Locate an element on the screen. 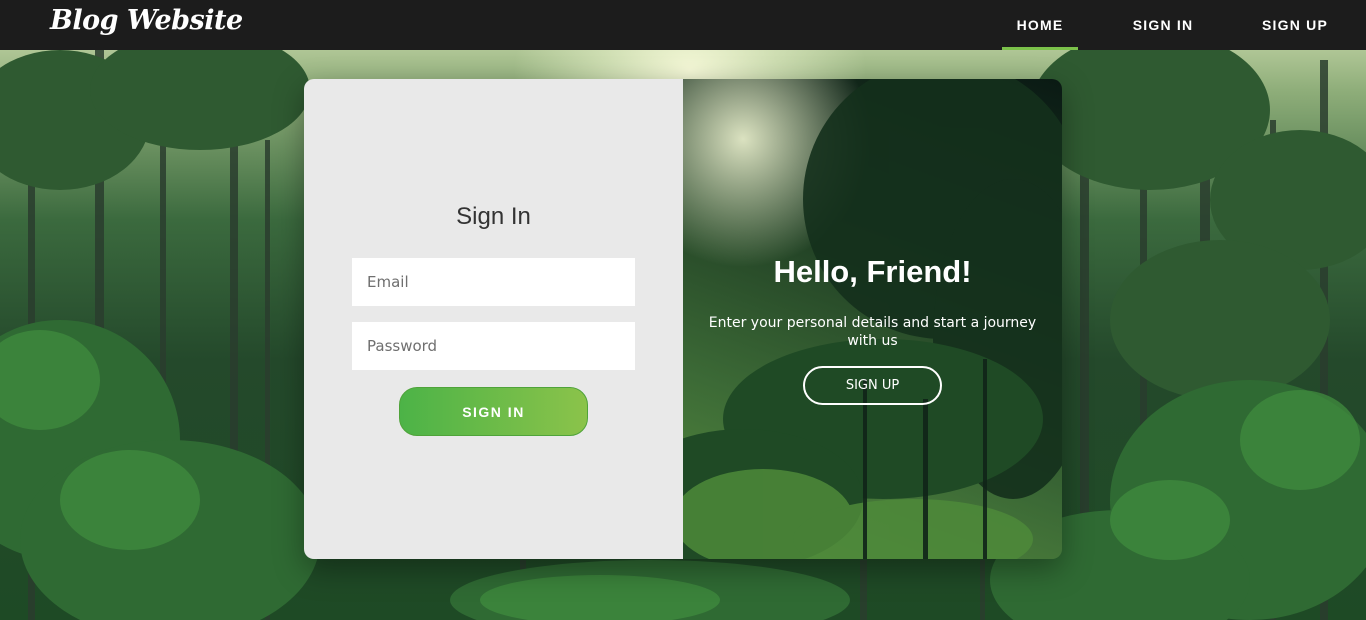 This screenshot has width=1366, height=620. signup-button: SIGN UP is located at coordinates (872, 385).